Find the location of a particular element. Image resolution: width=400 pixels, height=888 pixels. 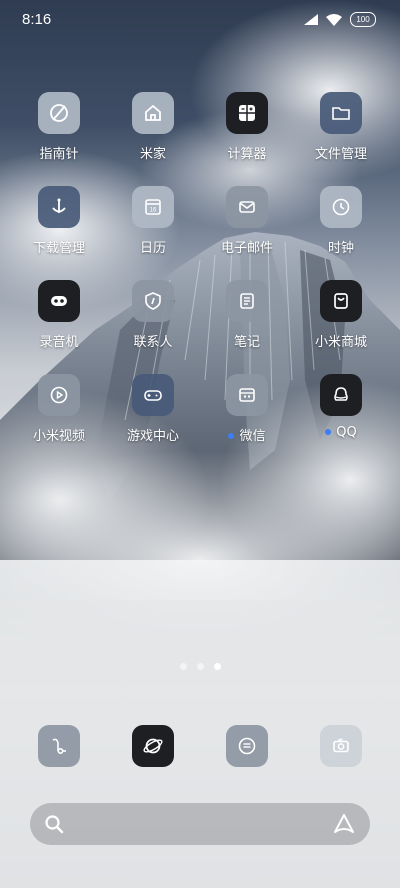

notes-icon is located at coordinates (247, 301).